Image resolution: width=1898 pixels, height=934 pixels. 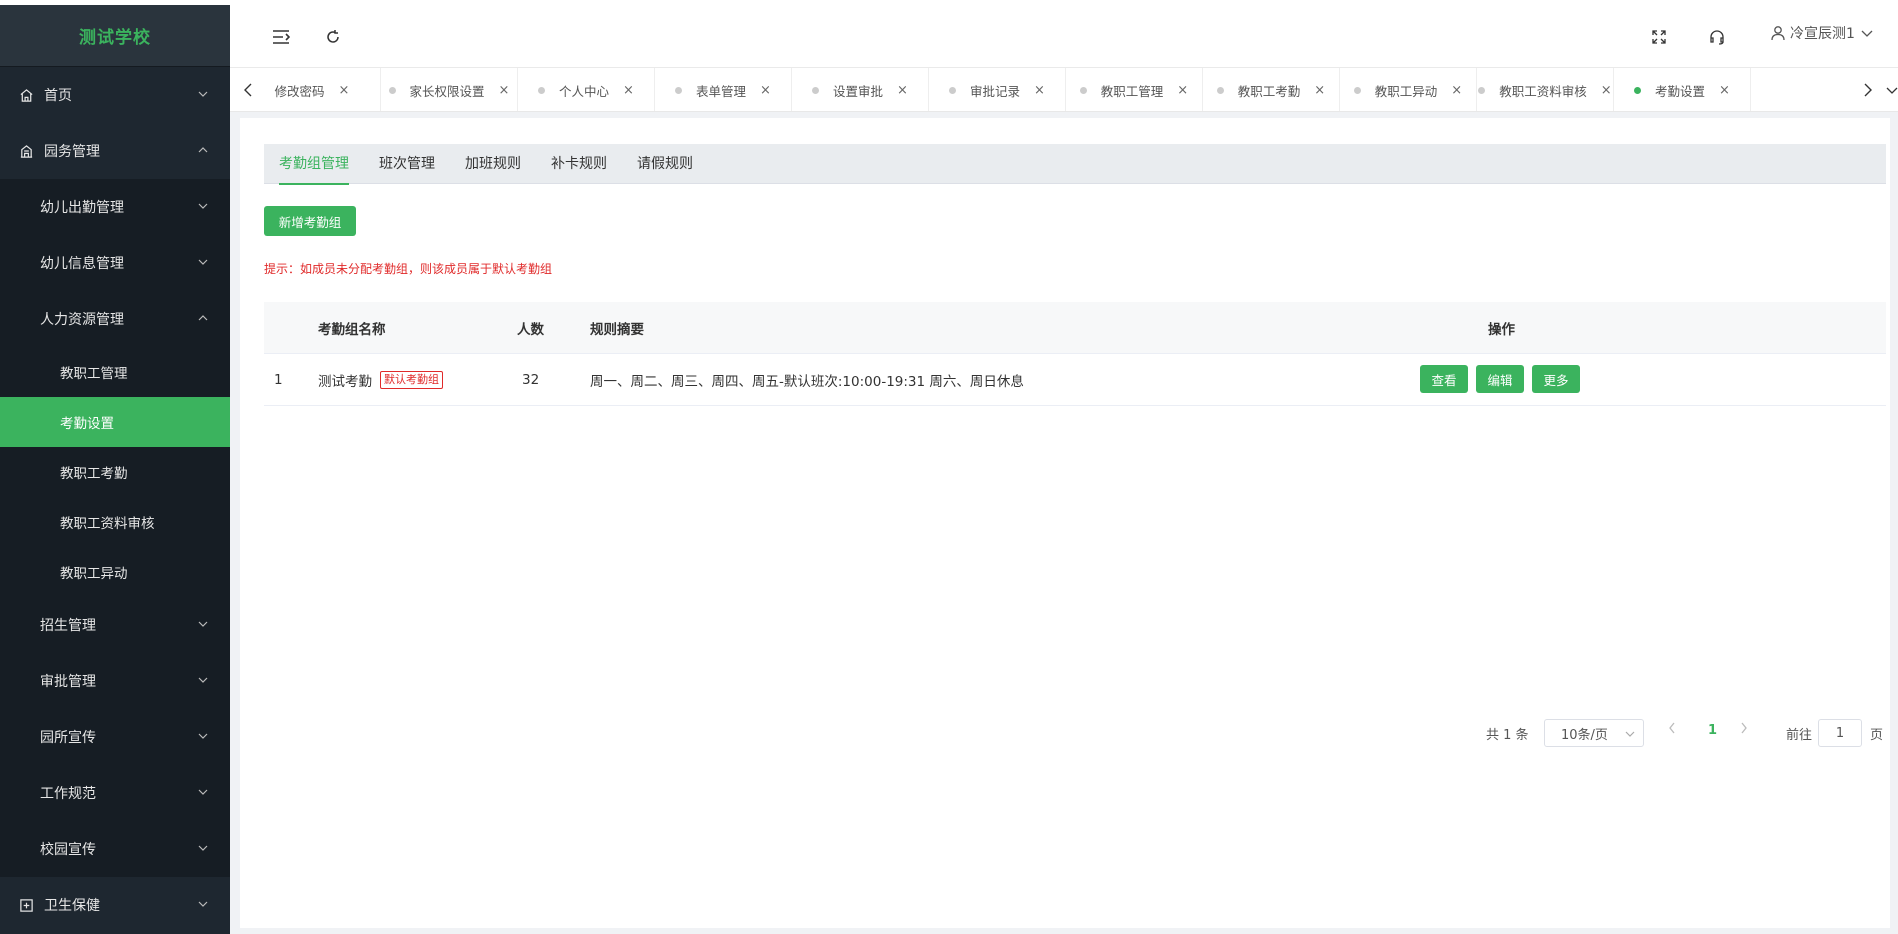 I want to click on sidebar-item-child-attendance: 幼儿出勤管理, so click(x=115, y=207).